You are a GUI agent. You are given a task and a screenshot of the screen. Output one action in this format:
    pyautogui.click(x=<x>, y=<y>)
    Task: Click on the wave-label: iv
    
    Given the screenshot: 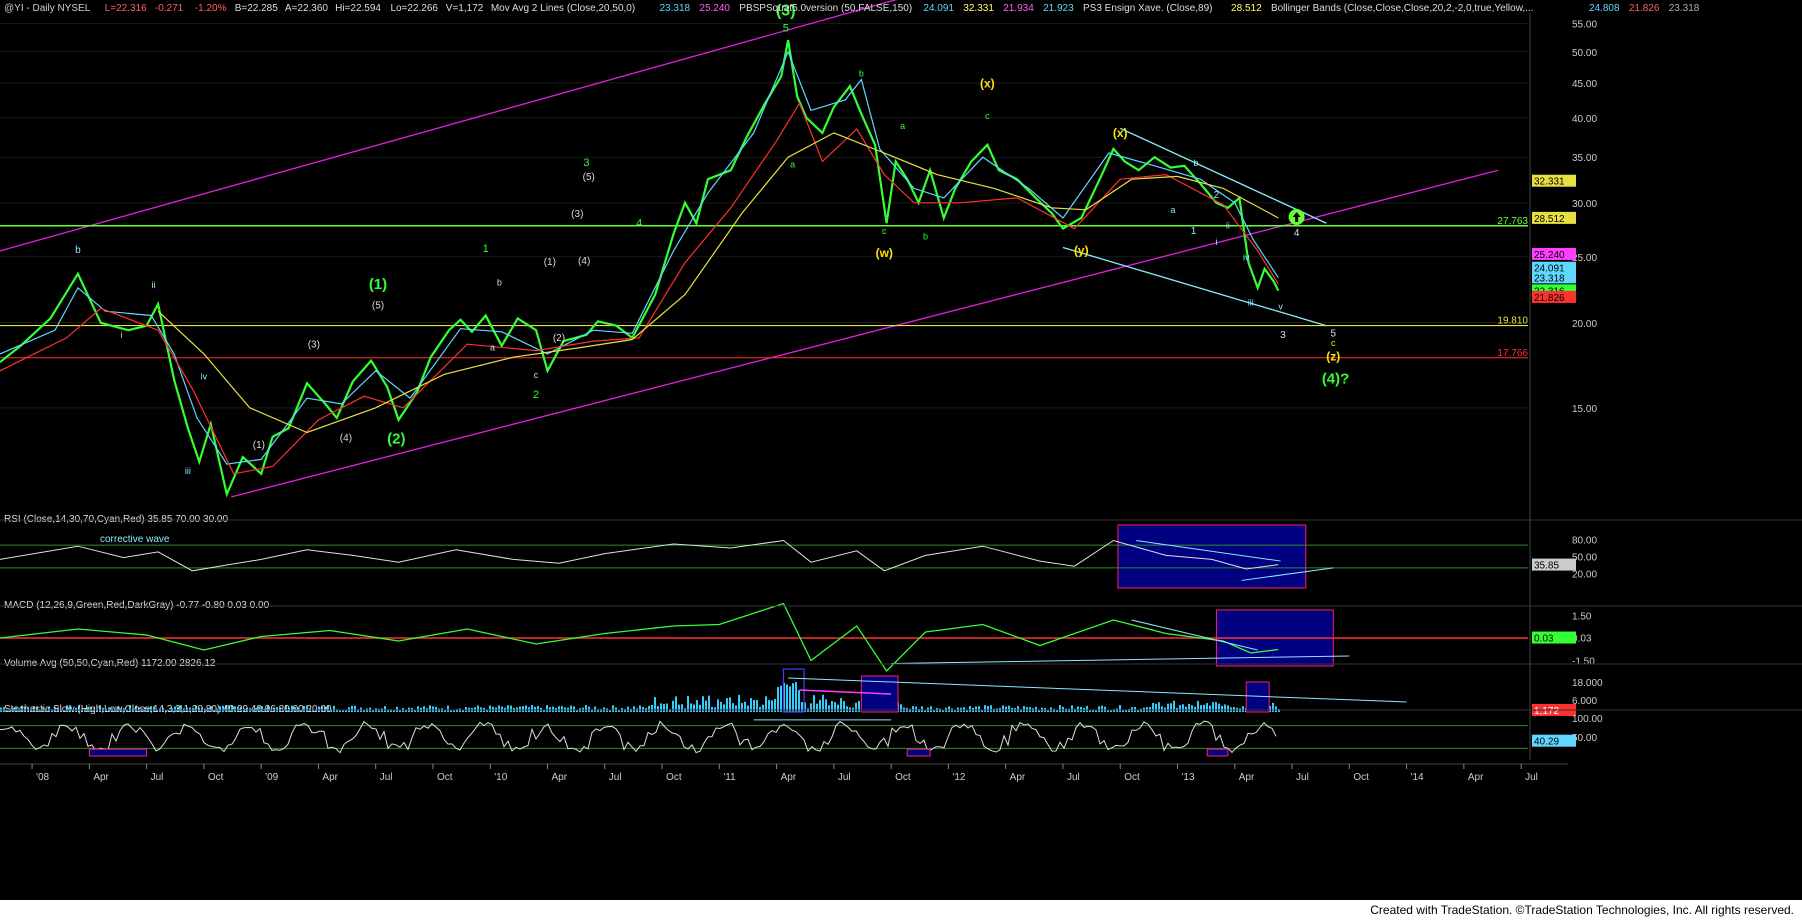 What is the action you would take?
    pyautogui.click(x=1246, y=257)
    